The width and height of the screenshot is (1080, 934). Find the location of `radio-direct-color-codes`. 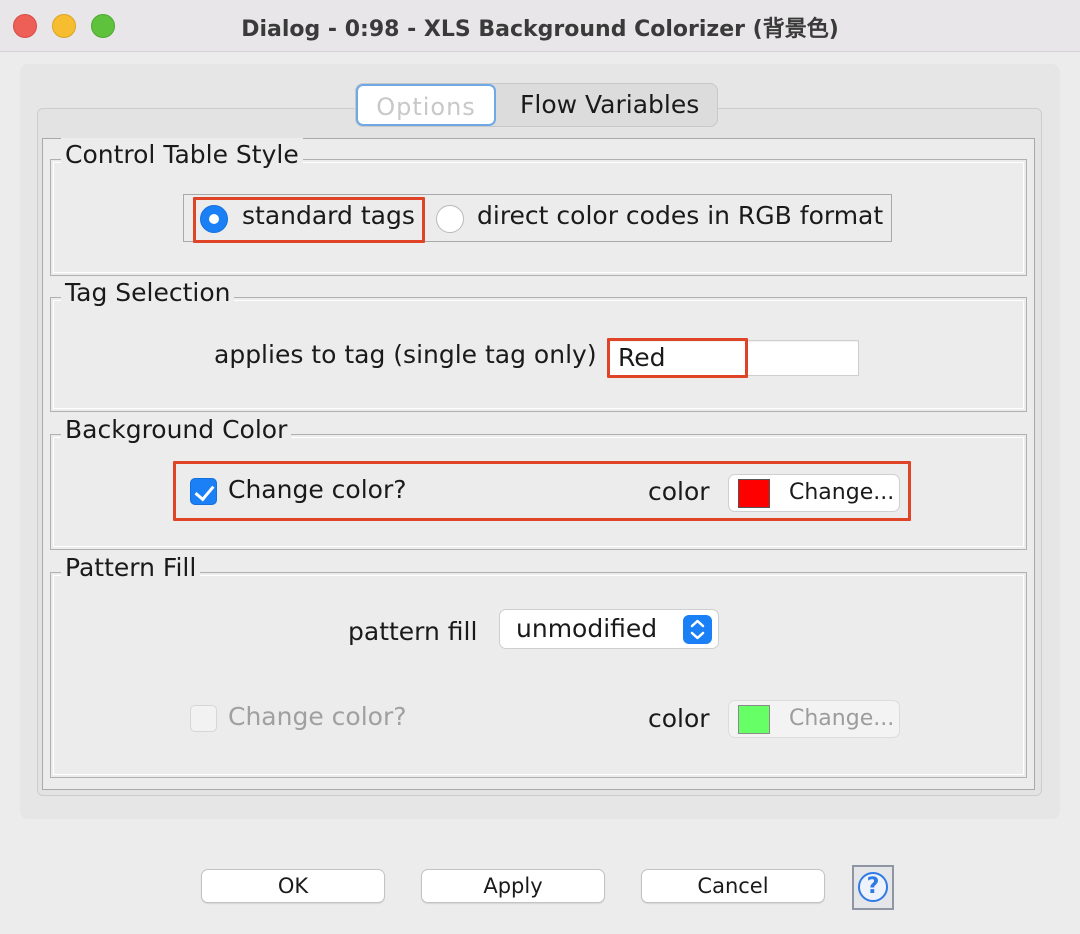

radio-direct-color-codes is located at coordinates (450, 219).